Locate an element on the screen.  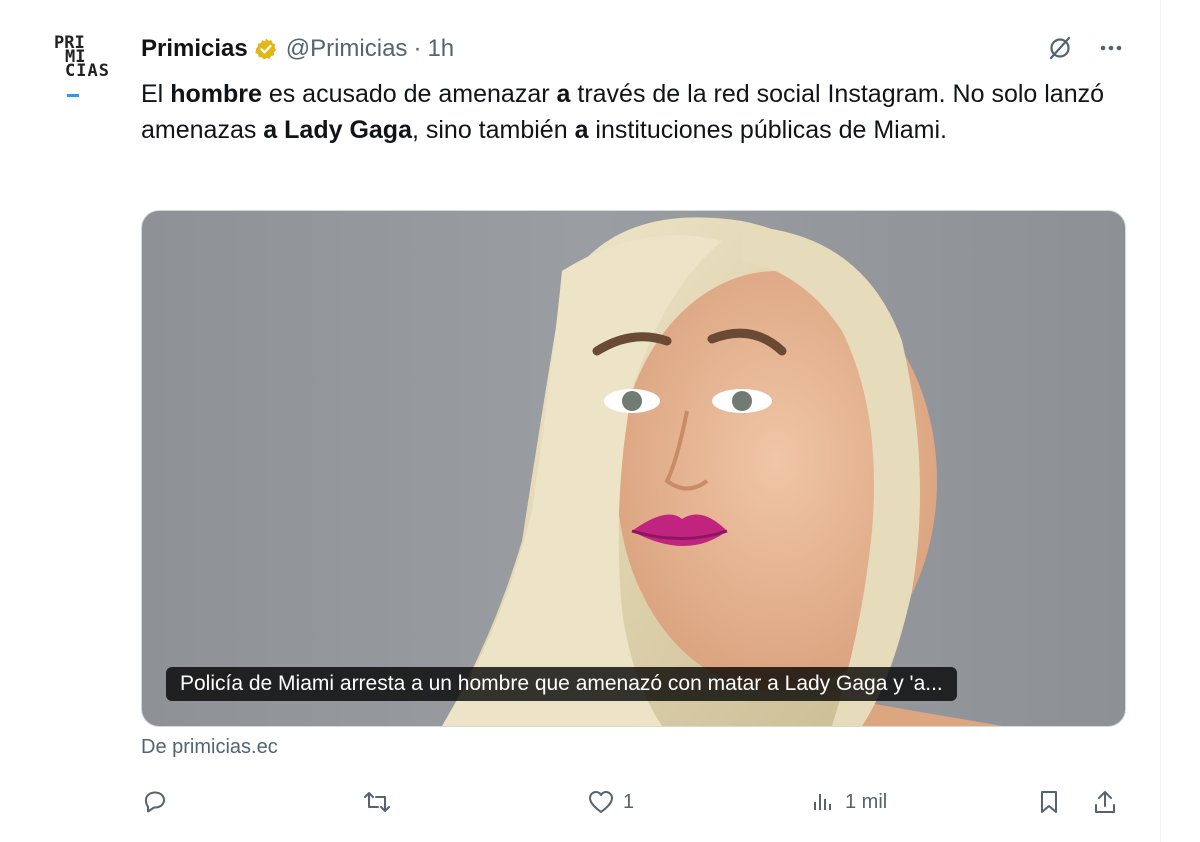
share-icon is located at coordinates (1105, 802).